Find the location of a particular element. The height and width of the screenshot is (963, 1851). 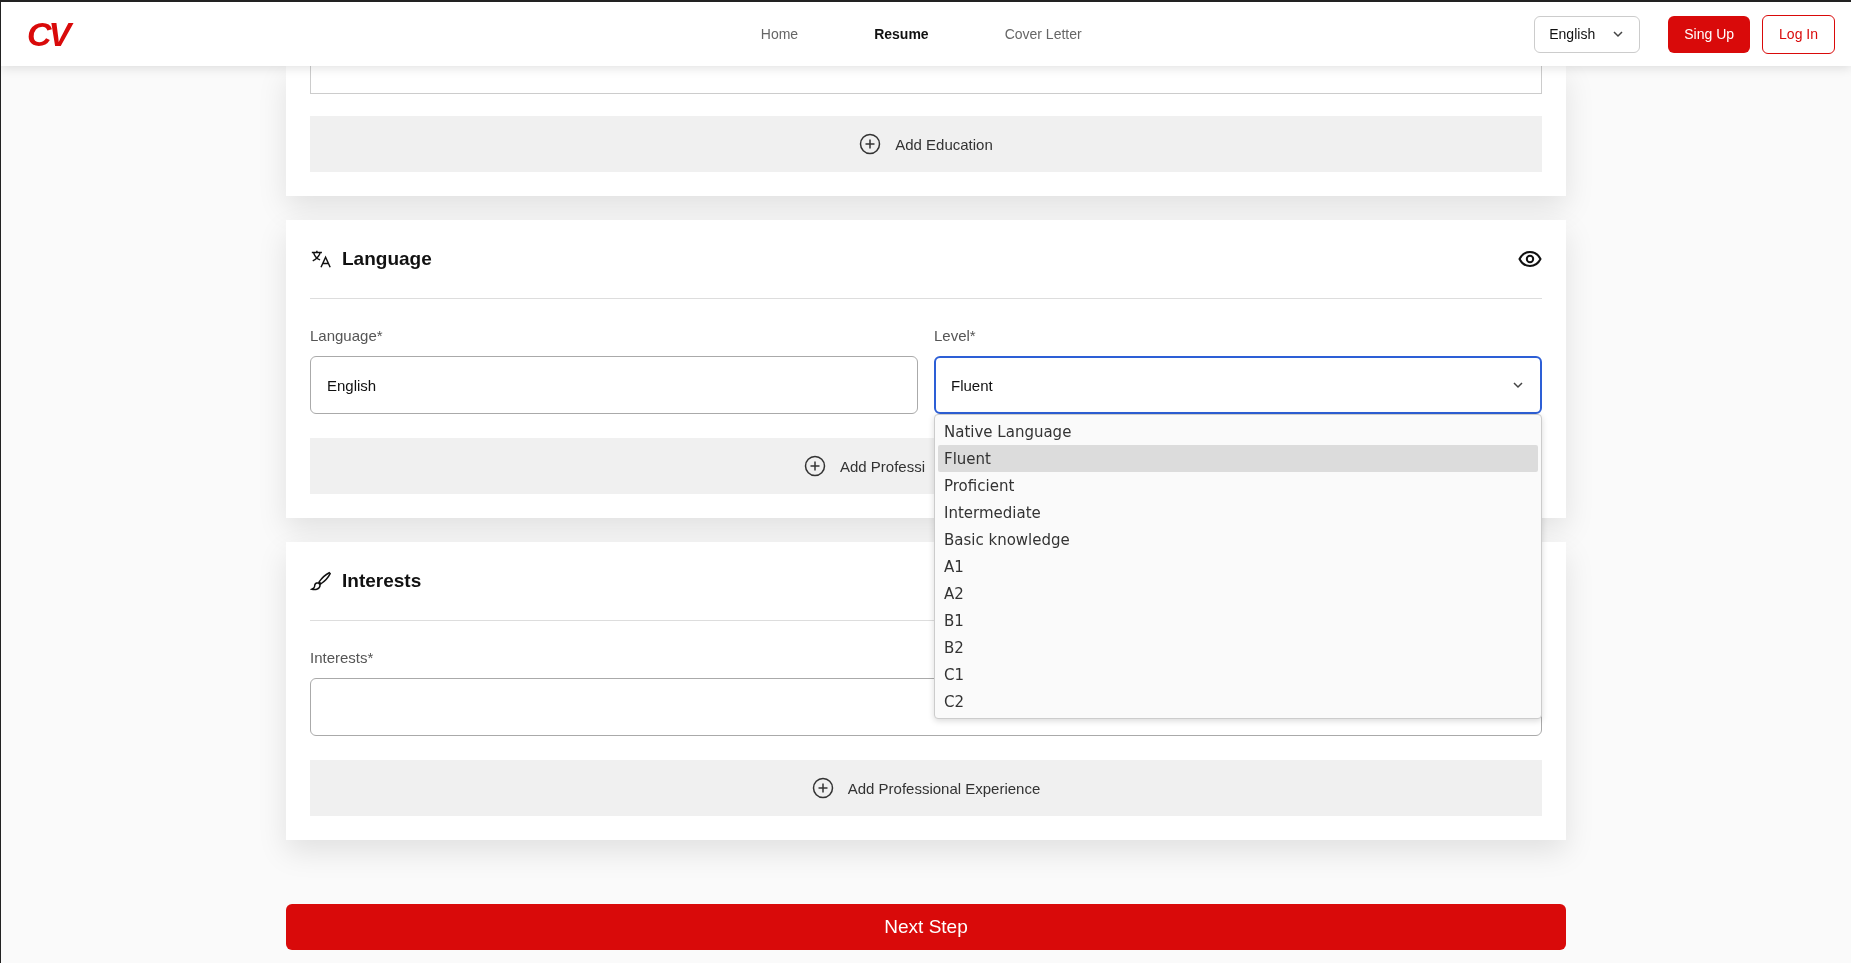

language-input: English is located at coordinates (614, 385).